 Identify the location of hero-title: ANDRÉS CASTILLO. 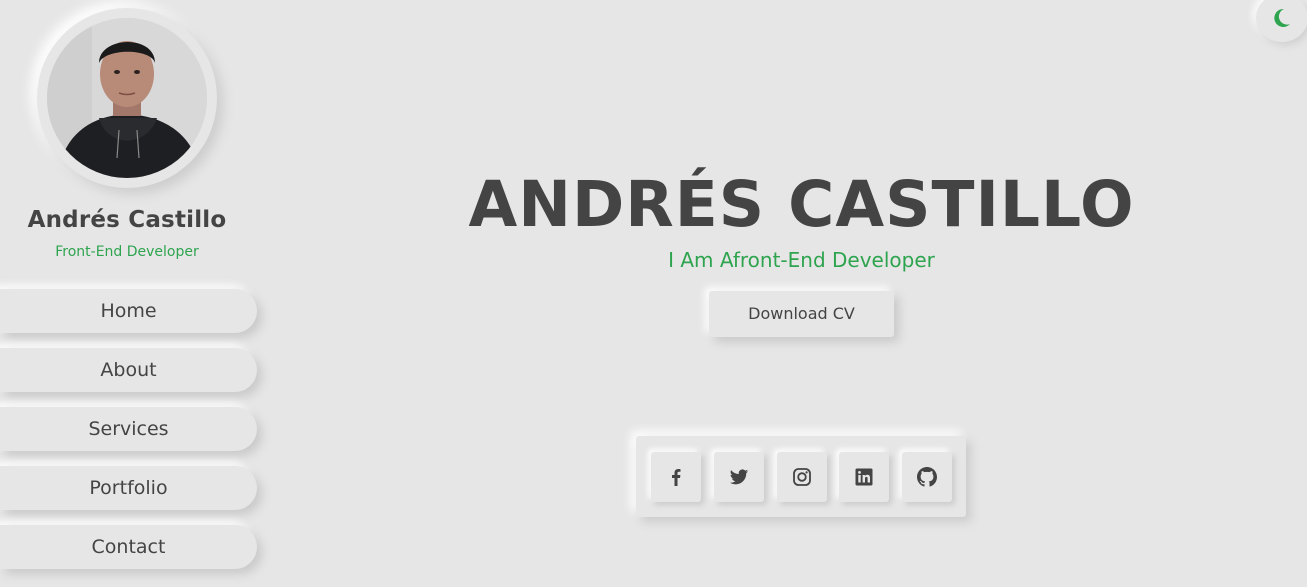
(801, 204).